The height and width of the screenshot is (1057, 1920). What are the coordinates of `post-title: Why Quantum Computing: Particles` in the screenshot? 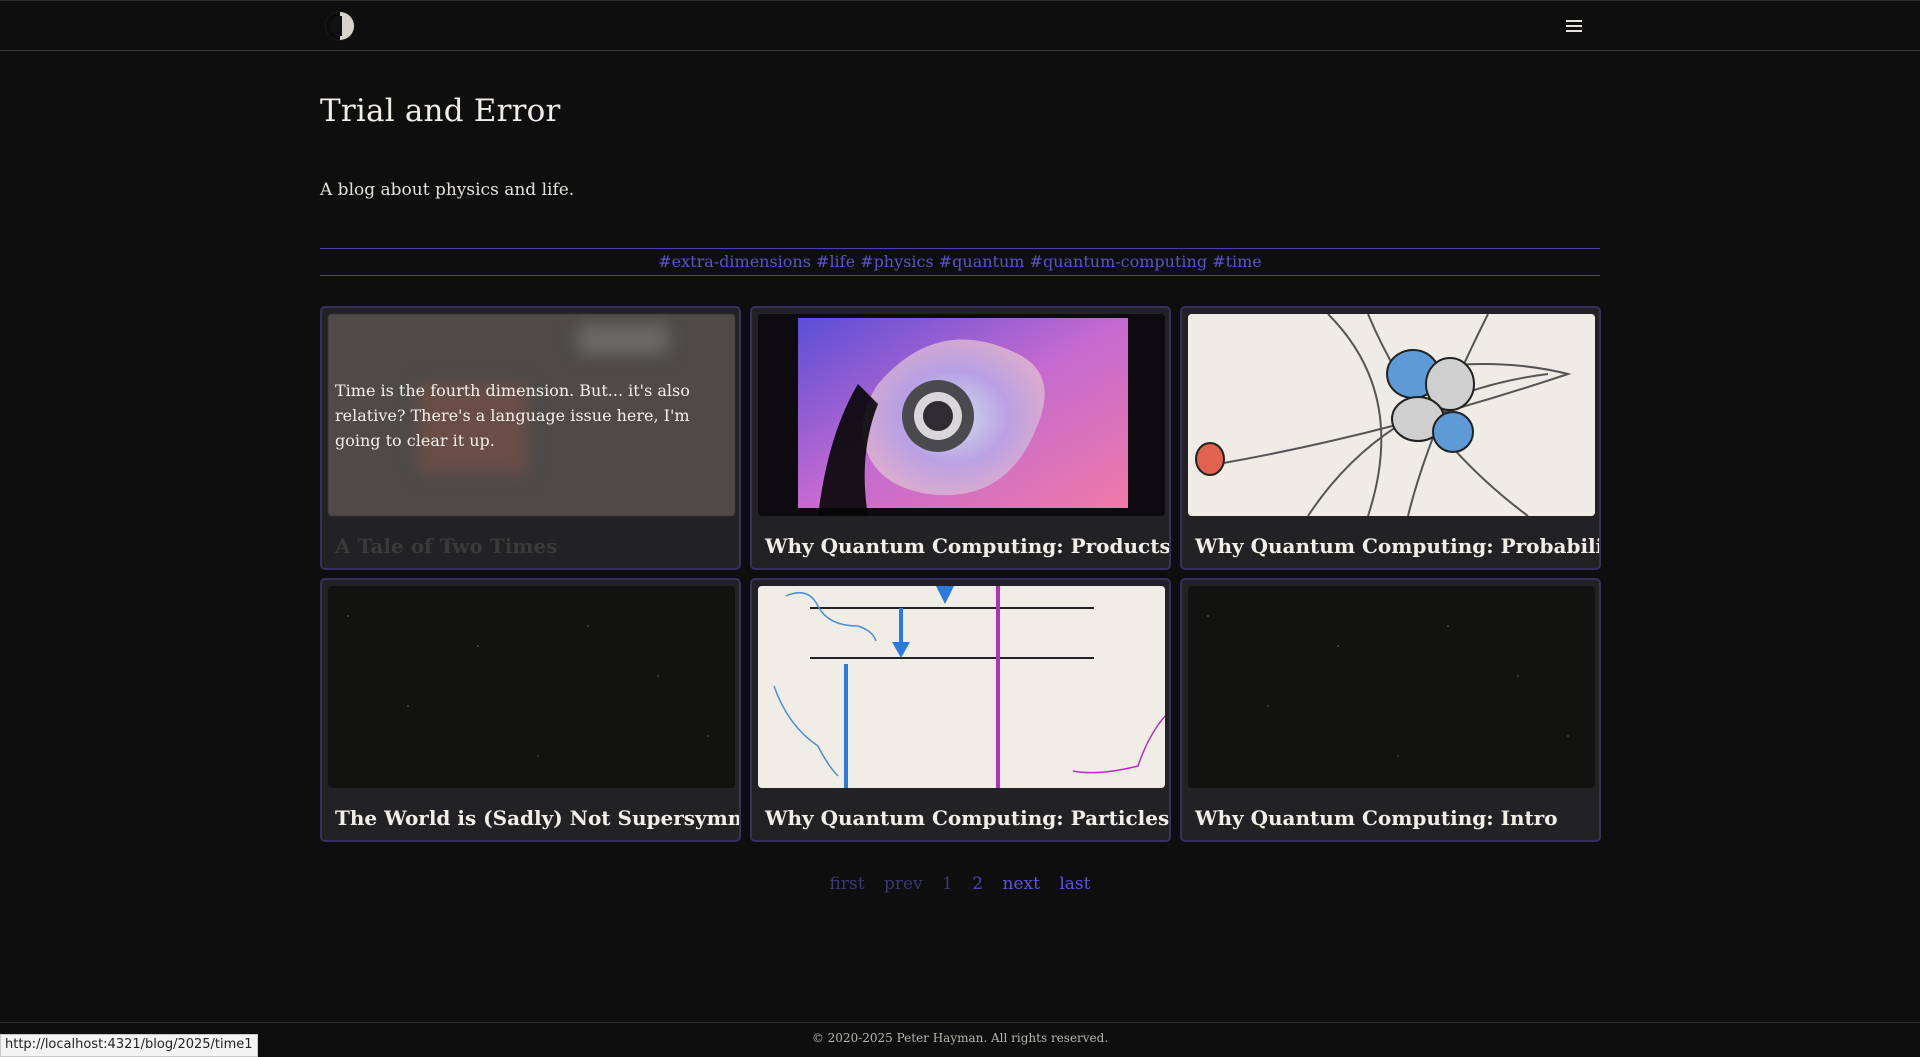 It's located at (967, 818).